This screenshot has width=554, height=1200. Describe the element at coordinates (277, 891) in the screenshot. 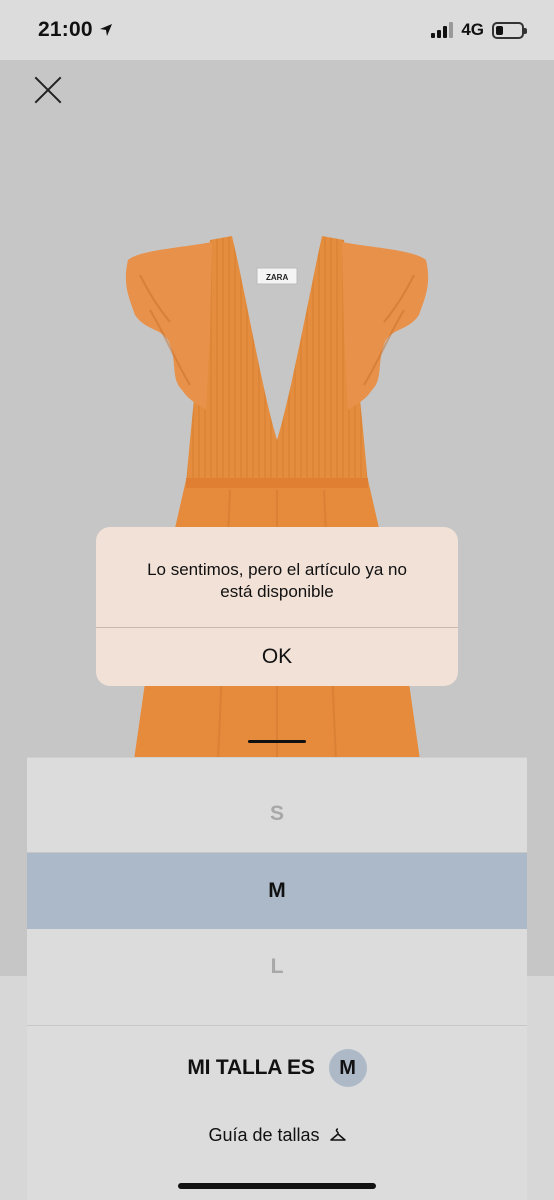

I see `size-option-m: M` at that location.